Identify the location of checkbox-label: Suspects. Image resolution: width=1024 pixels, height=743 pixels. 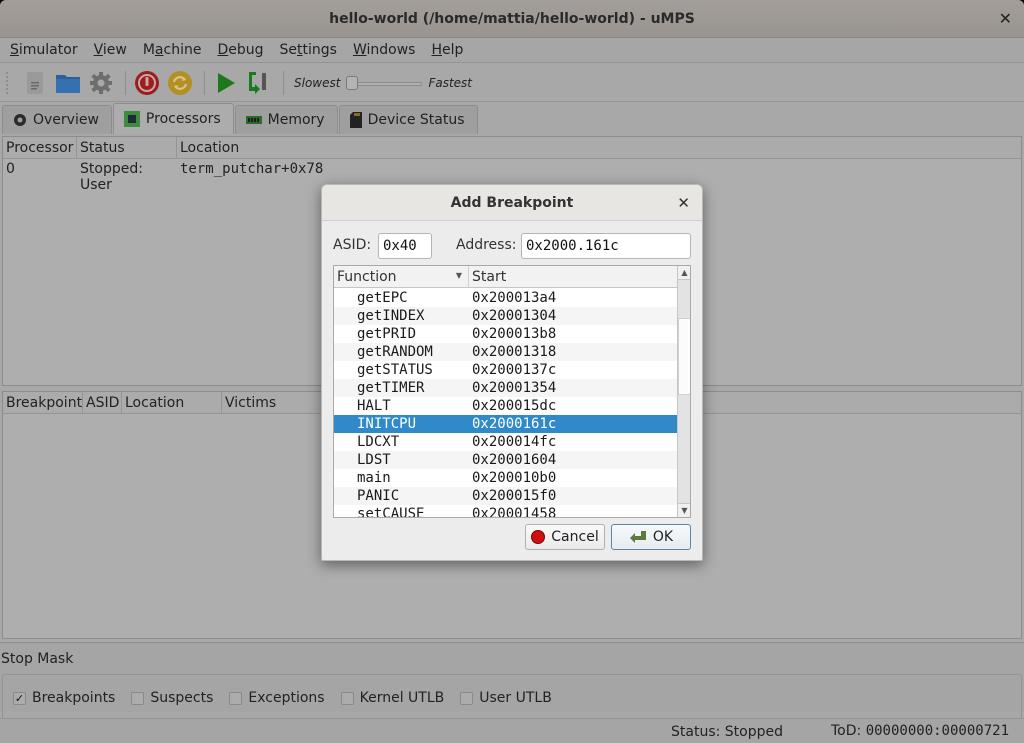
(182, 698).